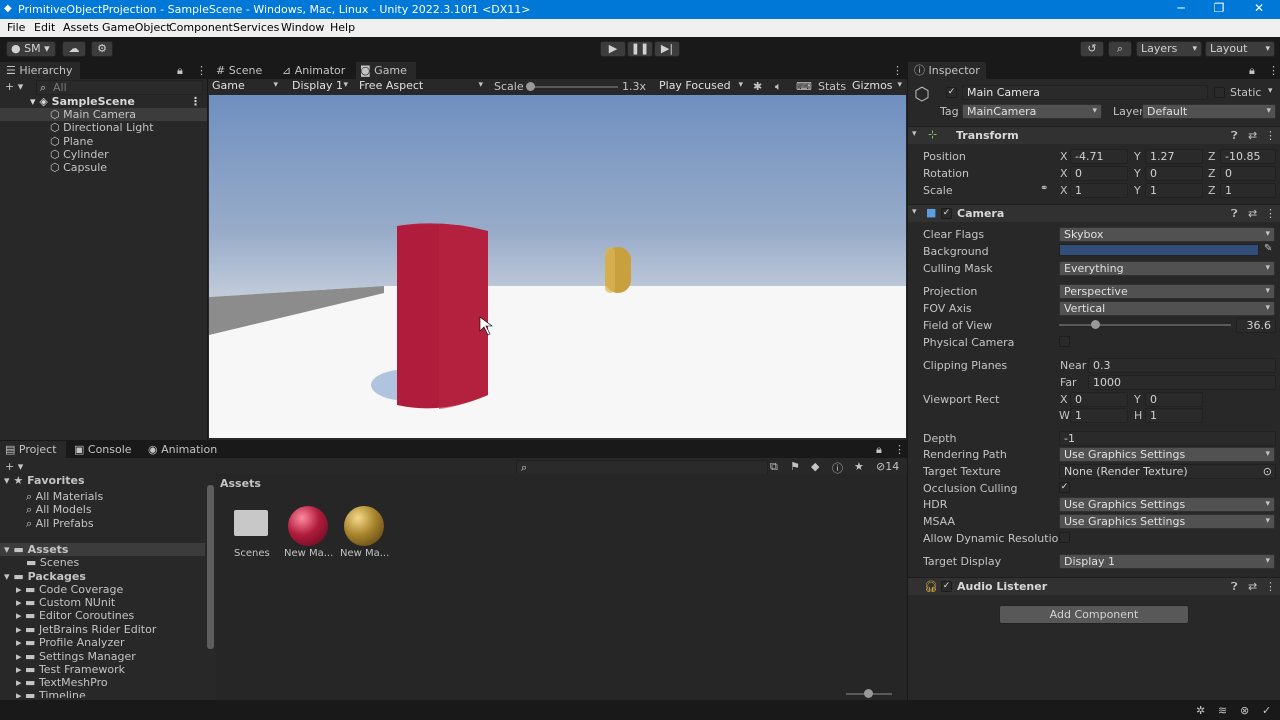 Image resolution: width=1280 pixels, height=720 pixels. I want to click on fov-value-field: 36.6, so click(1256, 325).